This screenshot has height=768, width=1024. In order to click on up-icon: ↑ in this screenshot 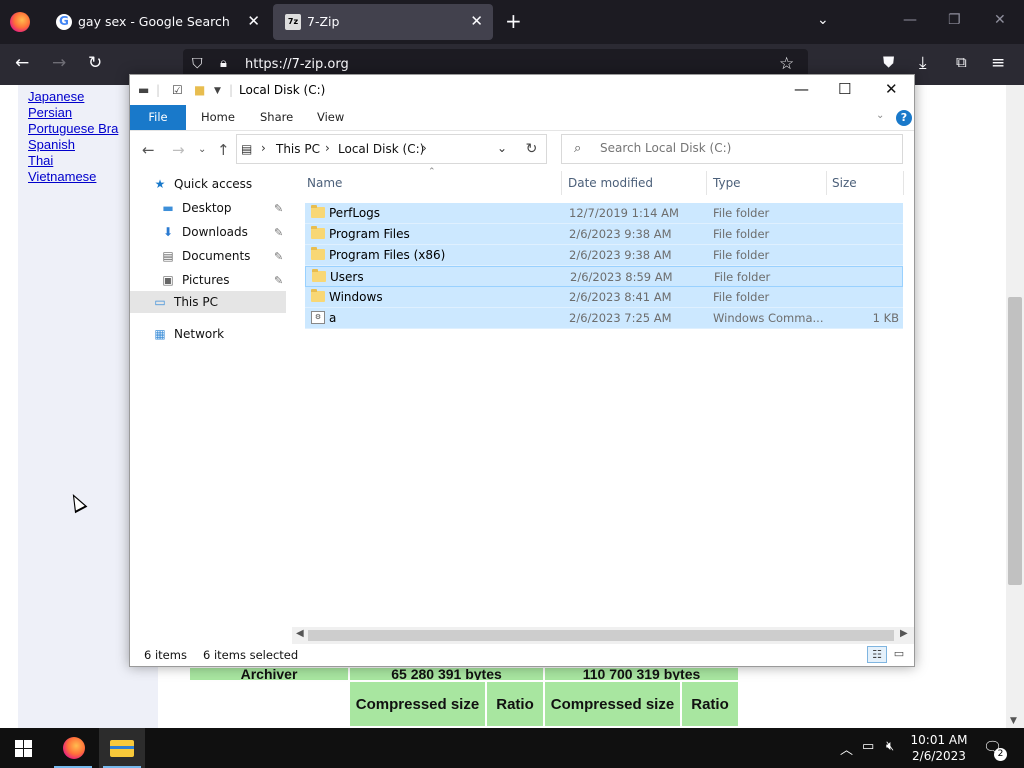, I will do `click(223, 150)`.